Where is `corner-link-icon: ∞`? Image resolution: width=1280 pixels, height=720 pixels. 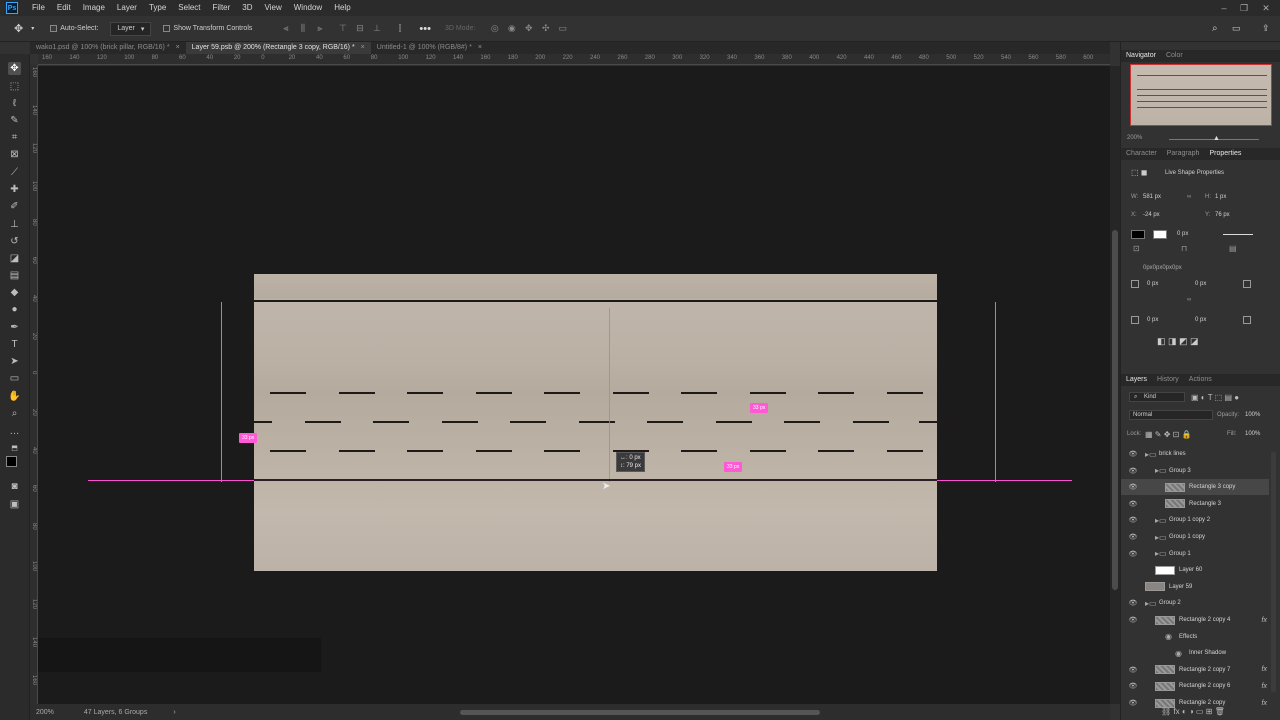 corner-link-icon: ∞ is located at coordinates (1189, 300).